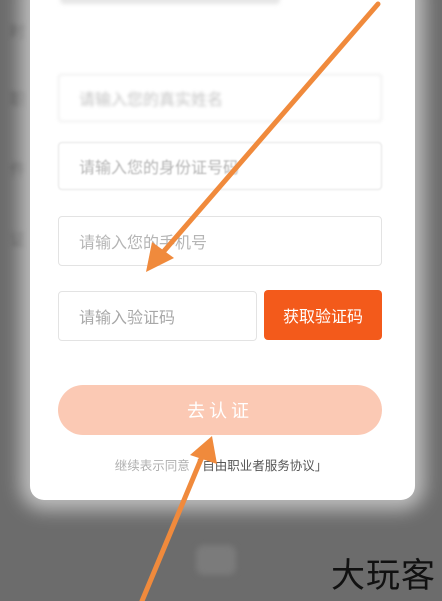 The height and width of the screenshot is (601, 442). Describe the element at coordinates (18, 169) in the screenshot. I see `background-text: 件` at that location.